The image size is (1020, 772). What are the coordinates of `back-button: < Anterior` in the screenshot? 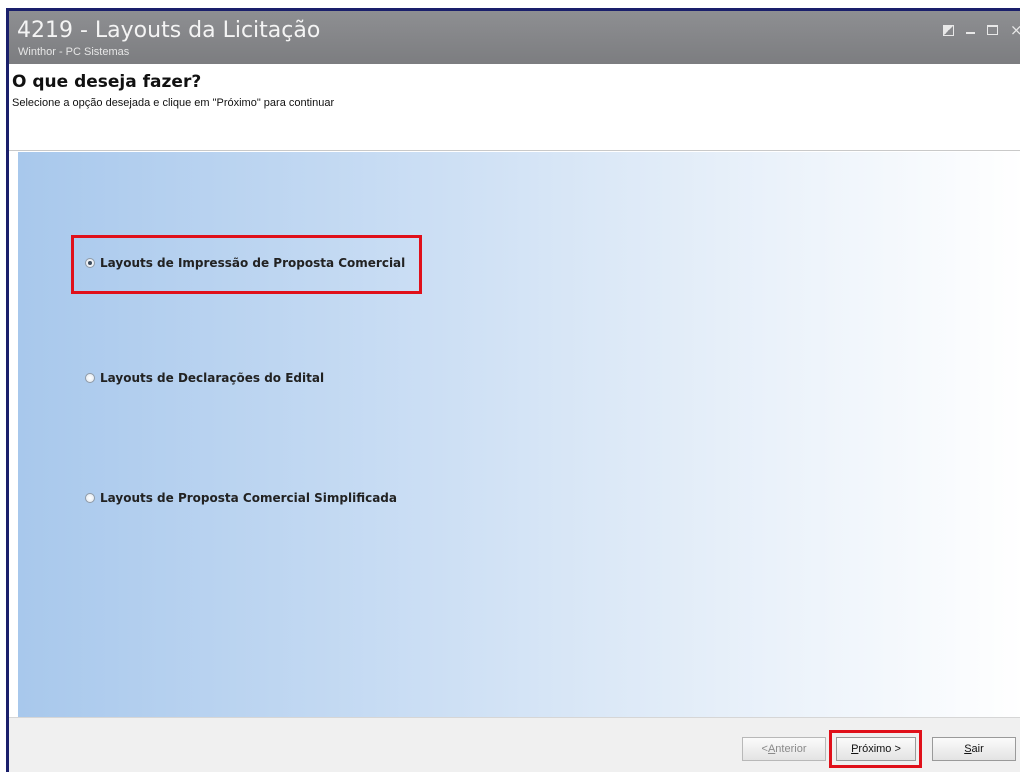 It's located at (784, 749).